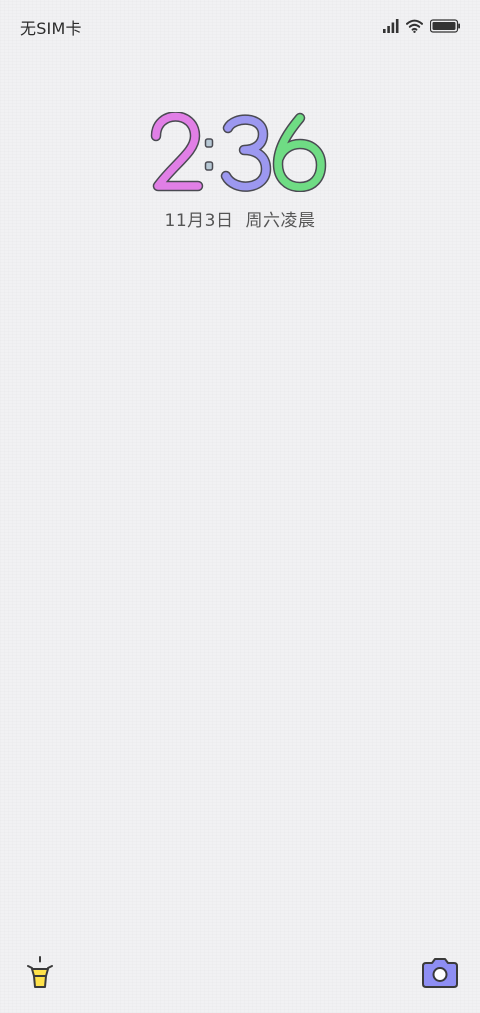 The image size is (480, 1013). I want to click on camera-icon, so click(440, 973).